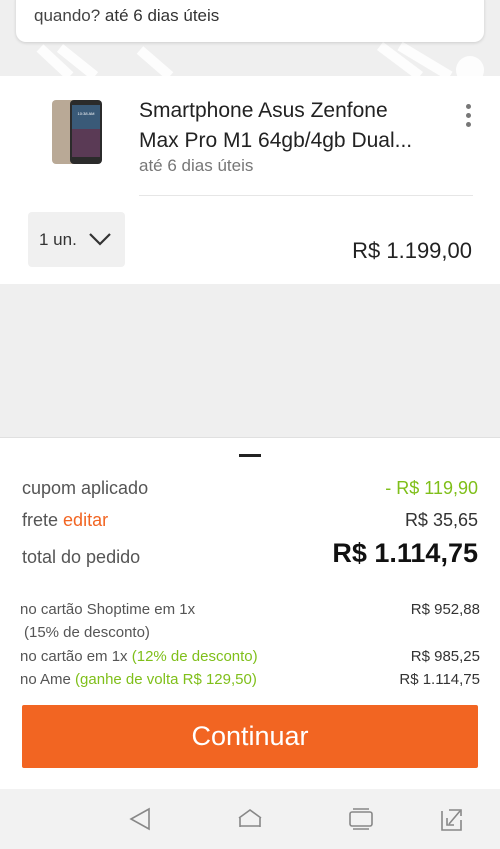 The width and height of the screenshot is (500, 849). I want to click on card-payment-text: no cartão em 1x, so click(74, 656).